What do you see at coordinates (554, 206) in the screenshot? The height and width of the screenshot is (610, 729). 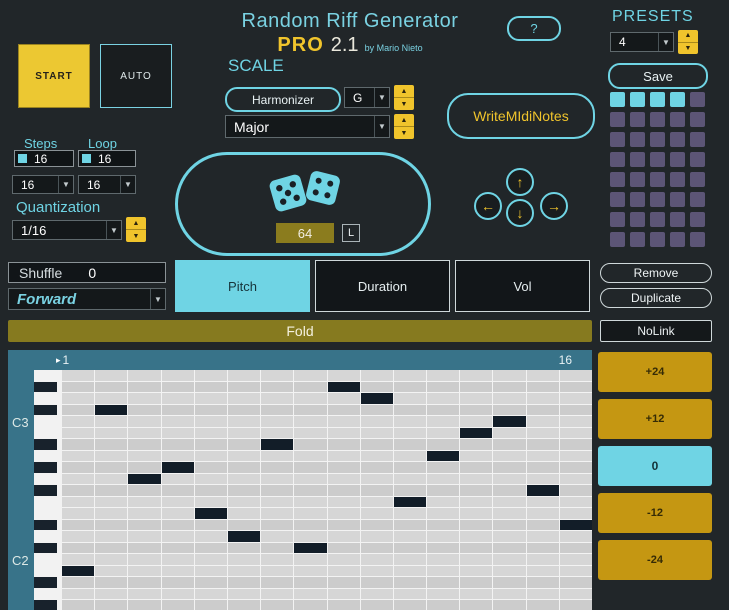 I see `arrow-right-button: →` at bounding box center [554, 206].